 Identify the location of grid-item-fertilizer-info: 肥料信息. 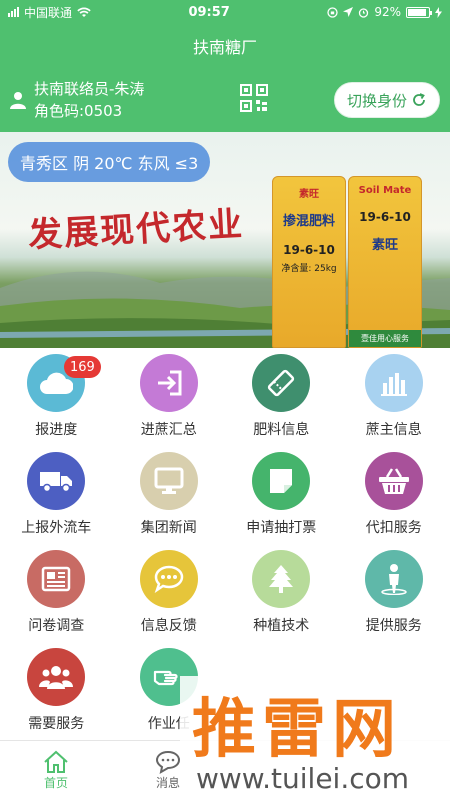
(281, 401).